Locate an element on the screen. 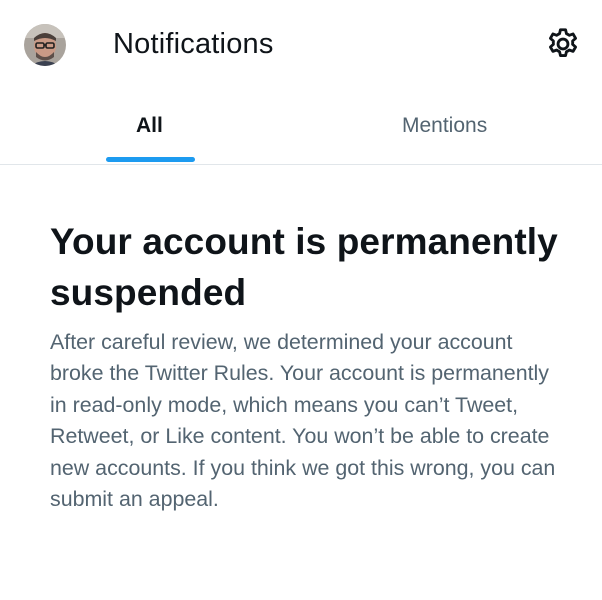 The height and width of the screenshot is (600, 602). settings-button is located at coordinates (563, 44).